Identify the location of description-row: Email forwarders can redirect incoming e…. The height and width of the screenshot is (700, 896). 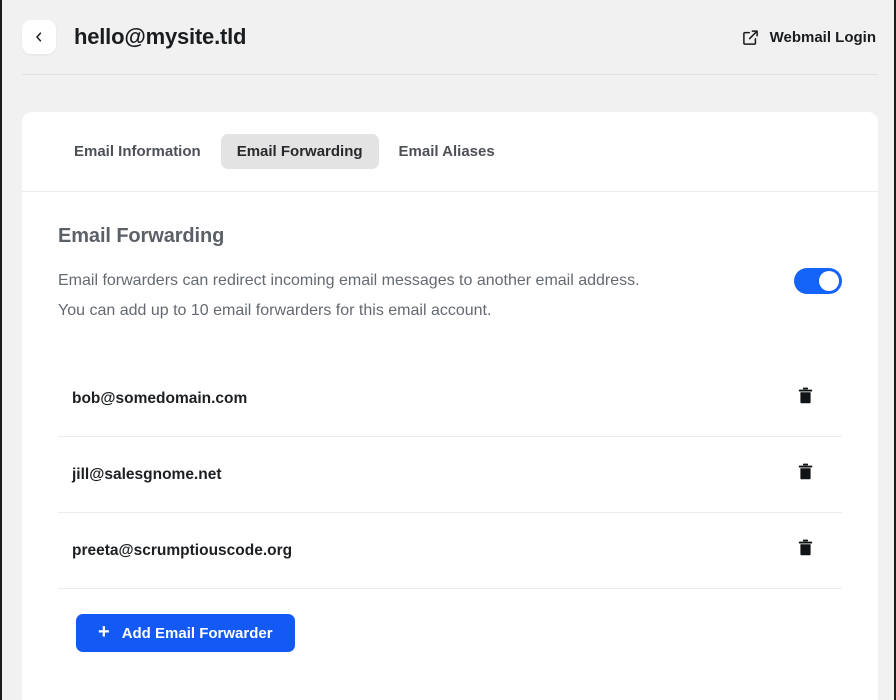
(450, 296).